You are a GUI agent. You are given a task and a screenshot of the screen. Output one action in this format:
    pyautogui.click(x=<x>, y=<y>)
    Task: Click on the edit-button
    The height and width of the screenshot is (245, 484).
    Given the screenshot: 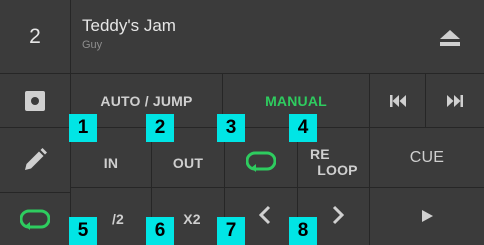 What is the action you would take?
    pyautogui.click(x=35, y=160)
    